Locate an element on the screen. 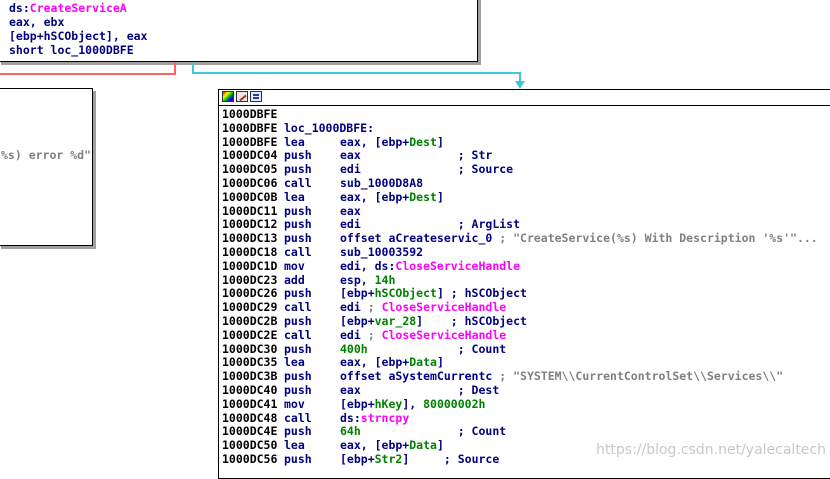 This screenshot has height=479, width=830. graph-icon is located at coordinates (256, 96).